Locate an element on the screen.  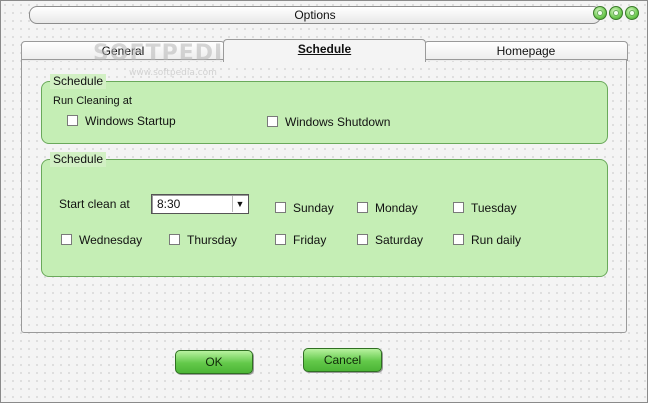
window-title: Options is located at coordinates (315, 15).